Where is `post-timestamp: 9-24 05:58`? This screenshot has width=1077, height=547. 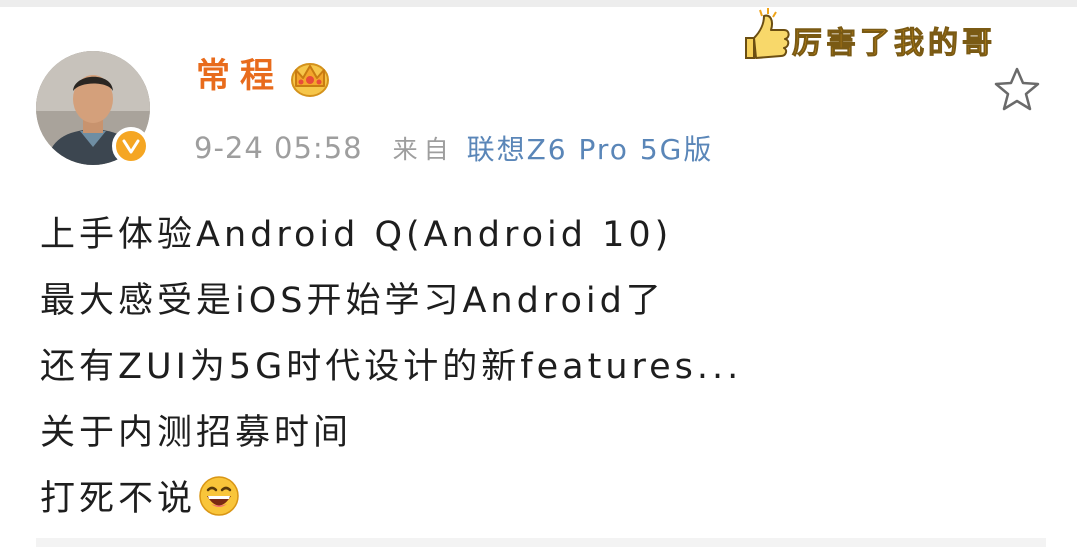
post-timestamp: 9-24 05:58 is located at coordinates (278, 148).